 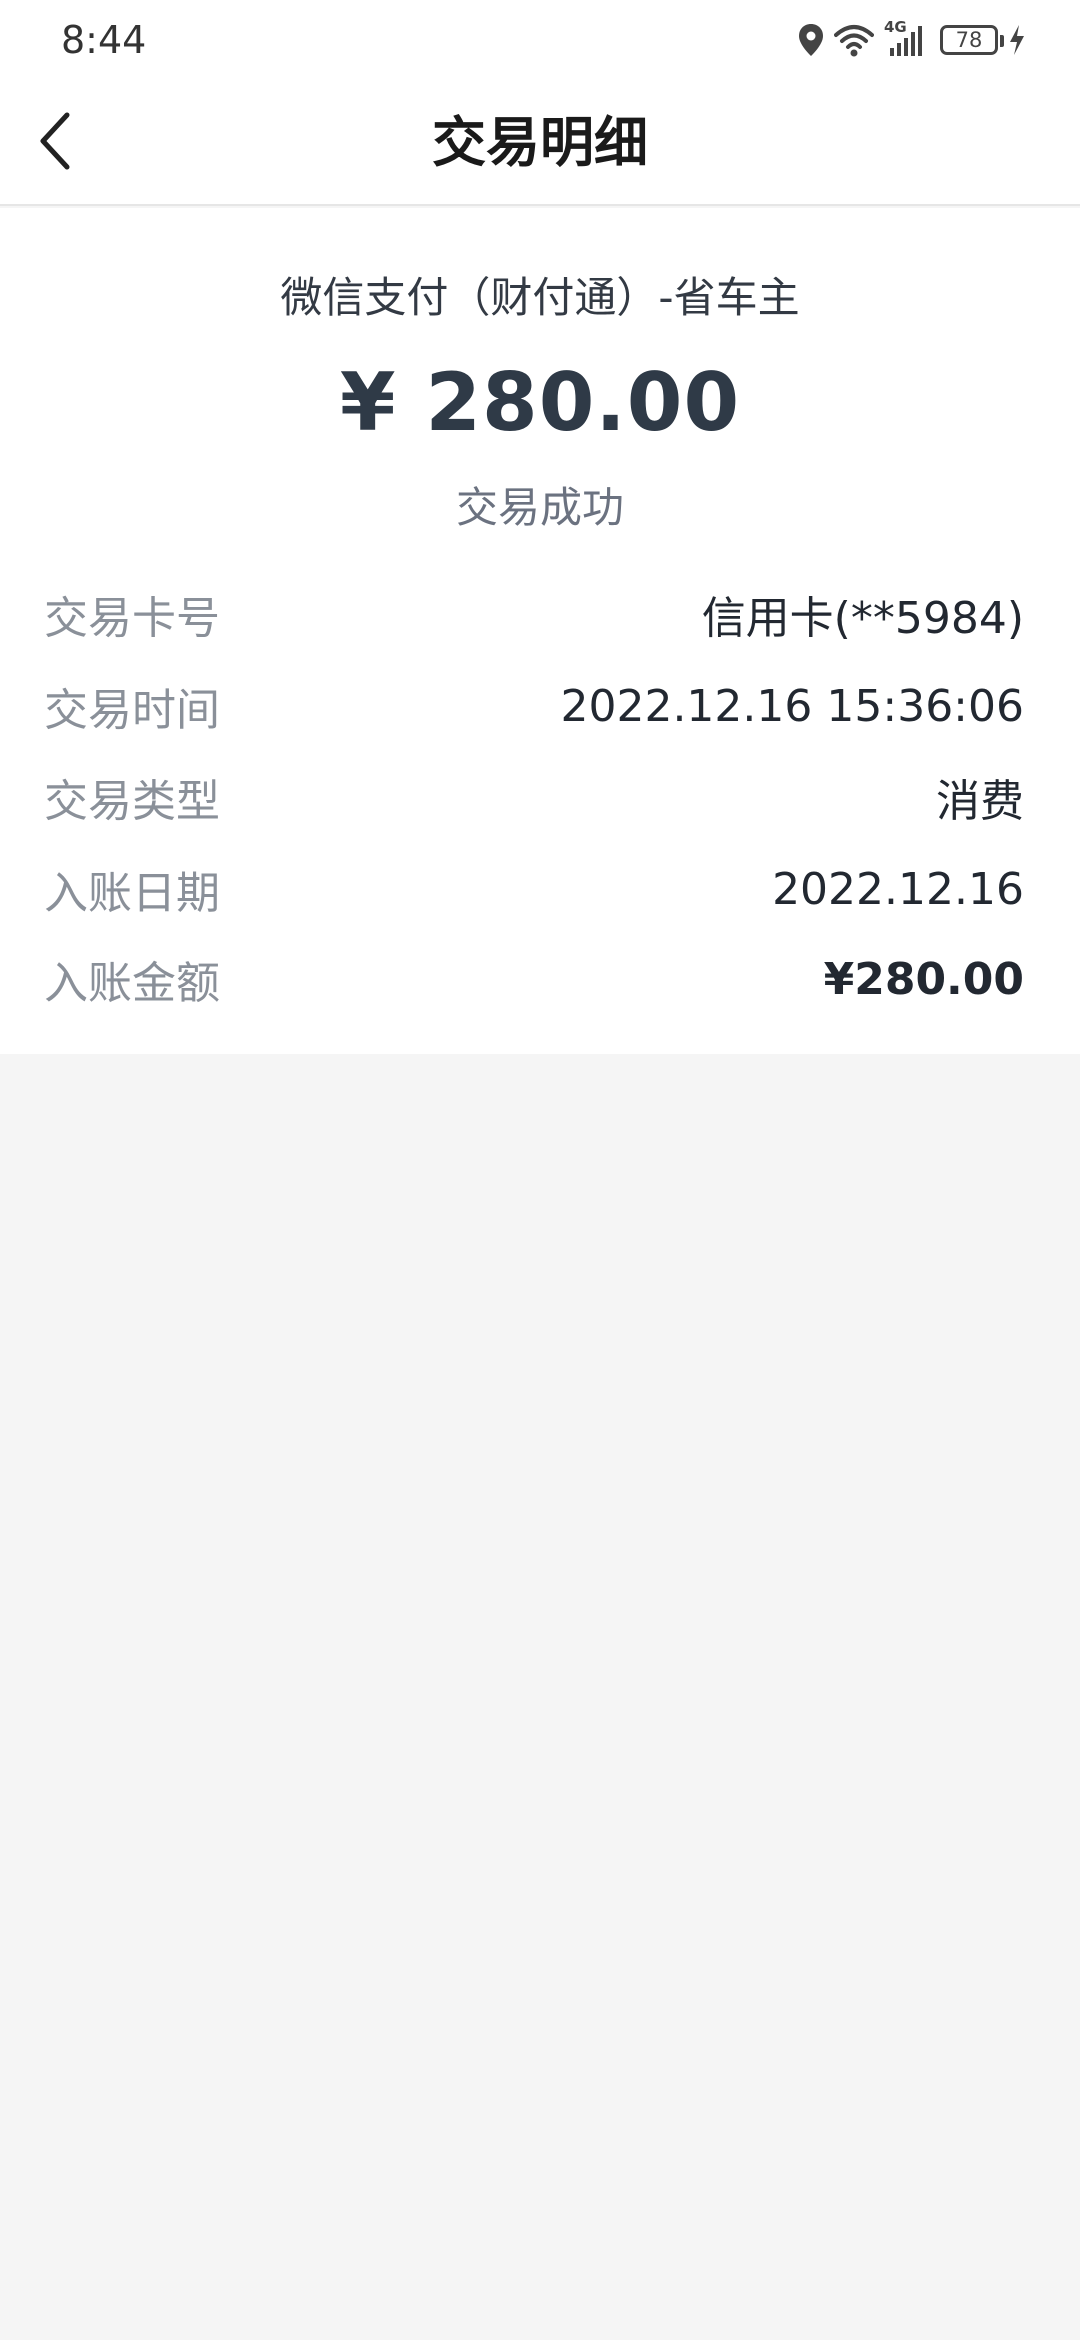 What do you see at coordinates (980, 801) in the screenshot?
I see `detail-value: 消费` at bounding box center [980, 801].